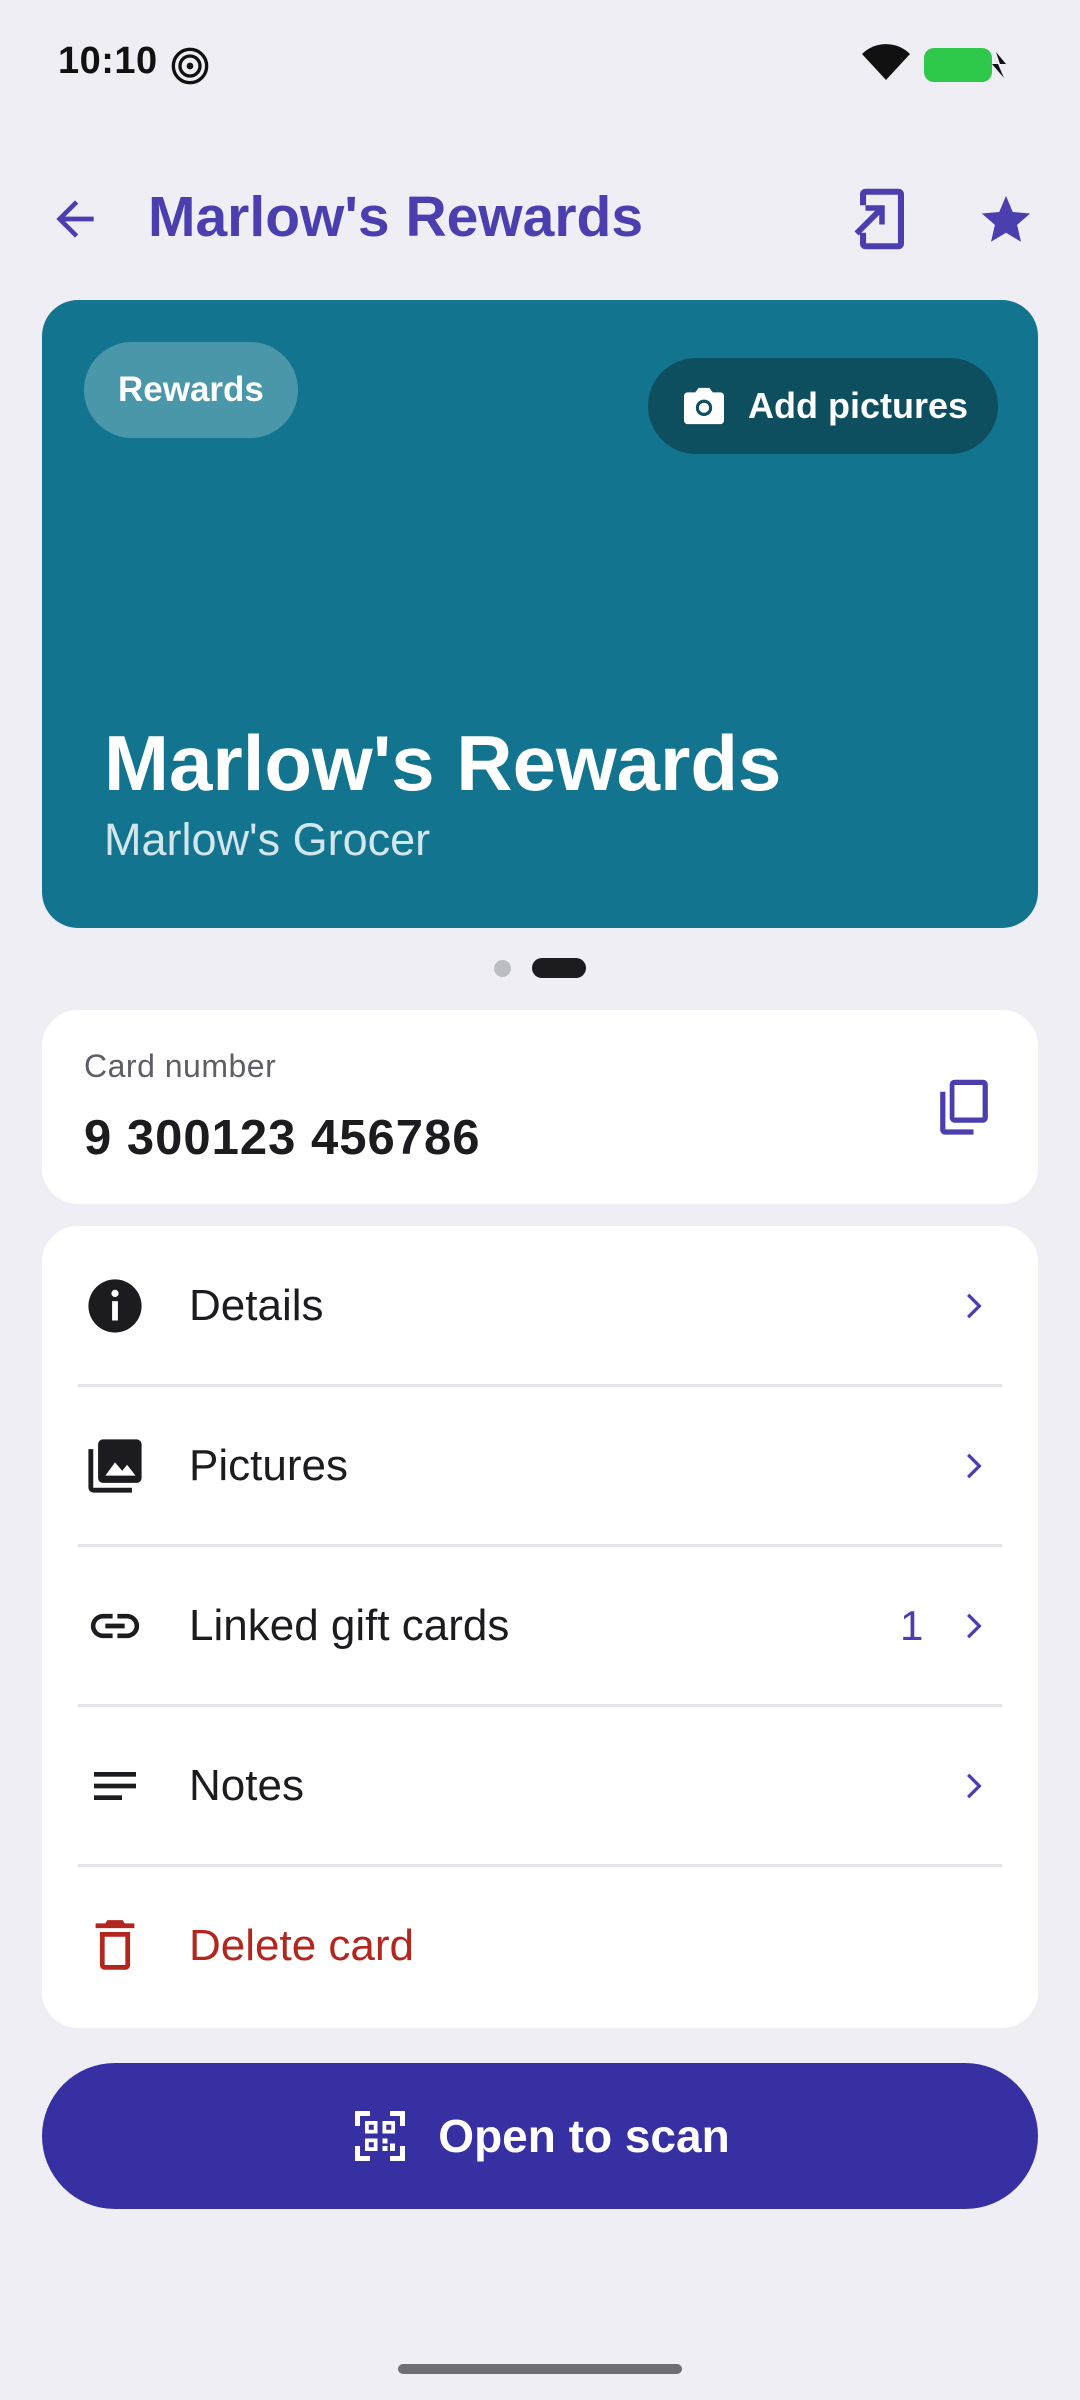  Describe the element at coordinates (282, 1138) in the screenshot. I see `card-number-value: 9 300123 456786` at that location.